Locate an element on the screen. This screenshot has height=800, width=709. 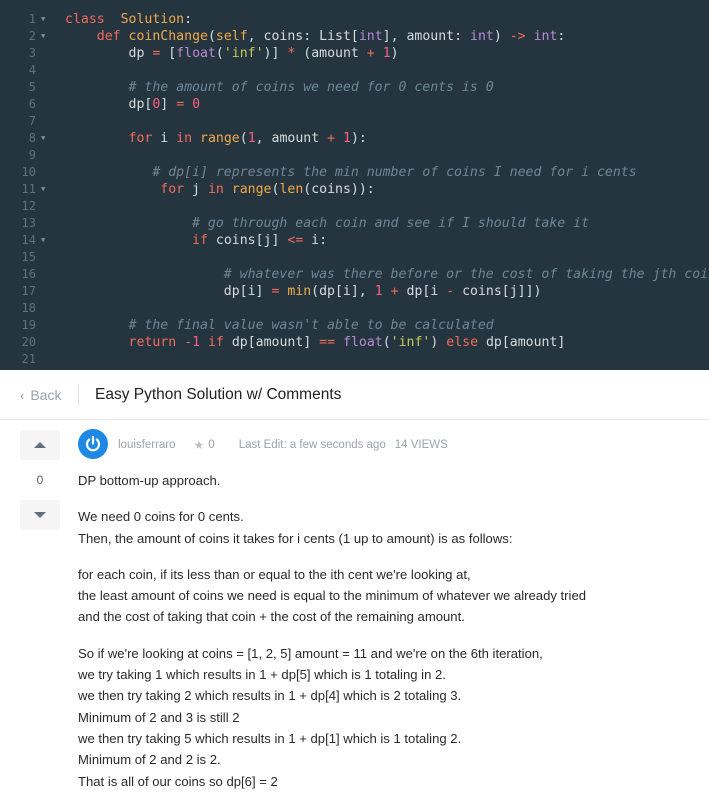
code-token: , coins: List[ is located at coordinates (303, 36).